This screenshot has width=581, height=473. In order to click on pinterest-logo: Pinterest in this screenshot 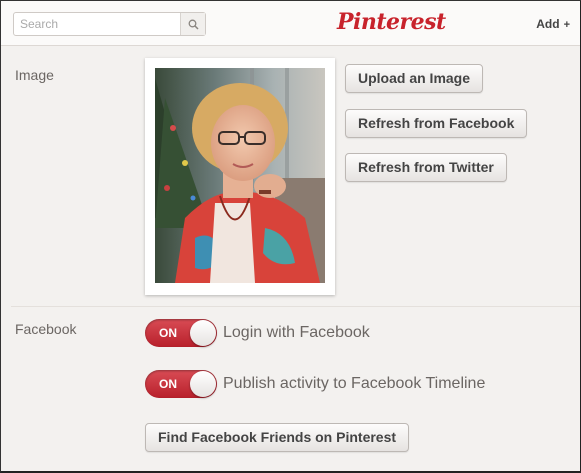, I will do `click(391, 22)`.